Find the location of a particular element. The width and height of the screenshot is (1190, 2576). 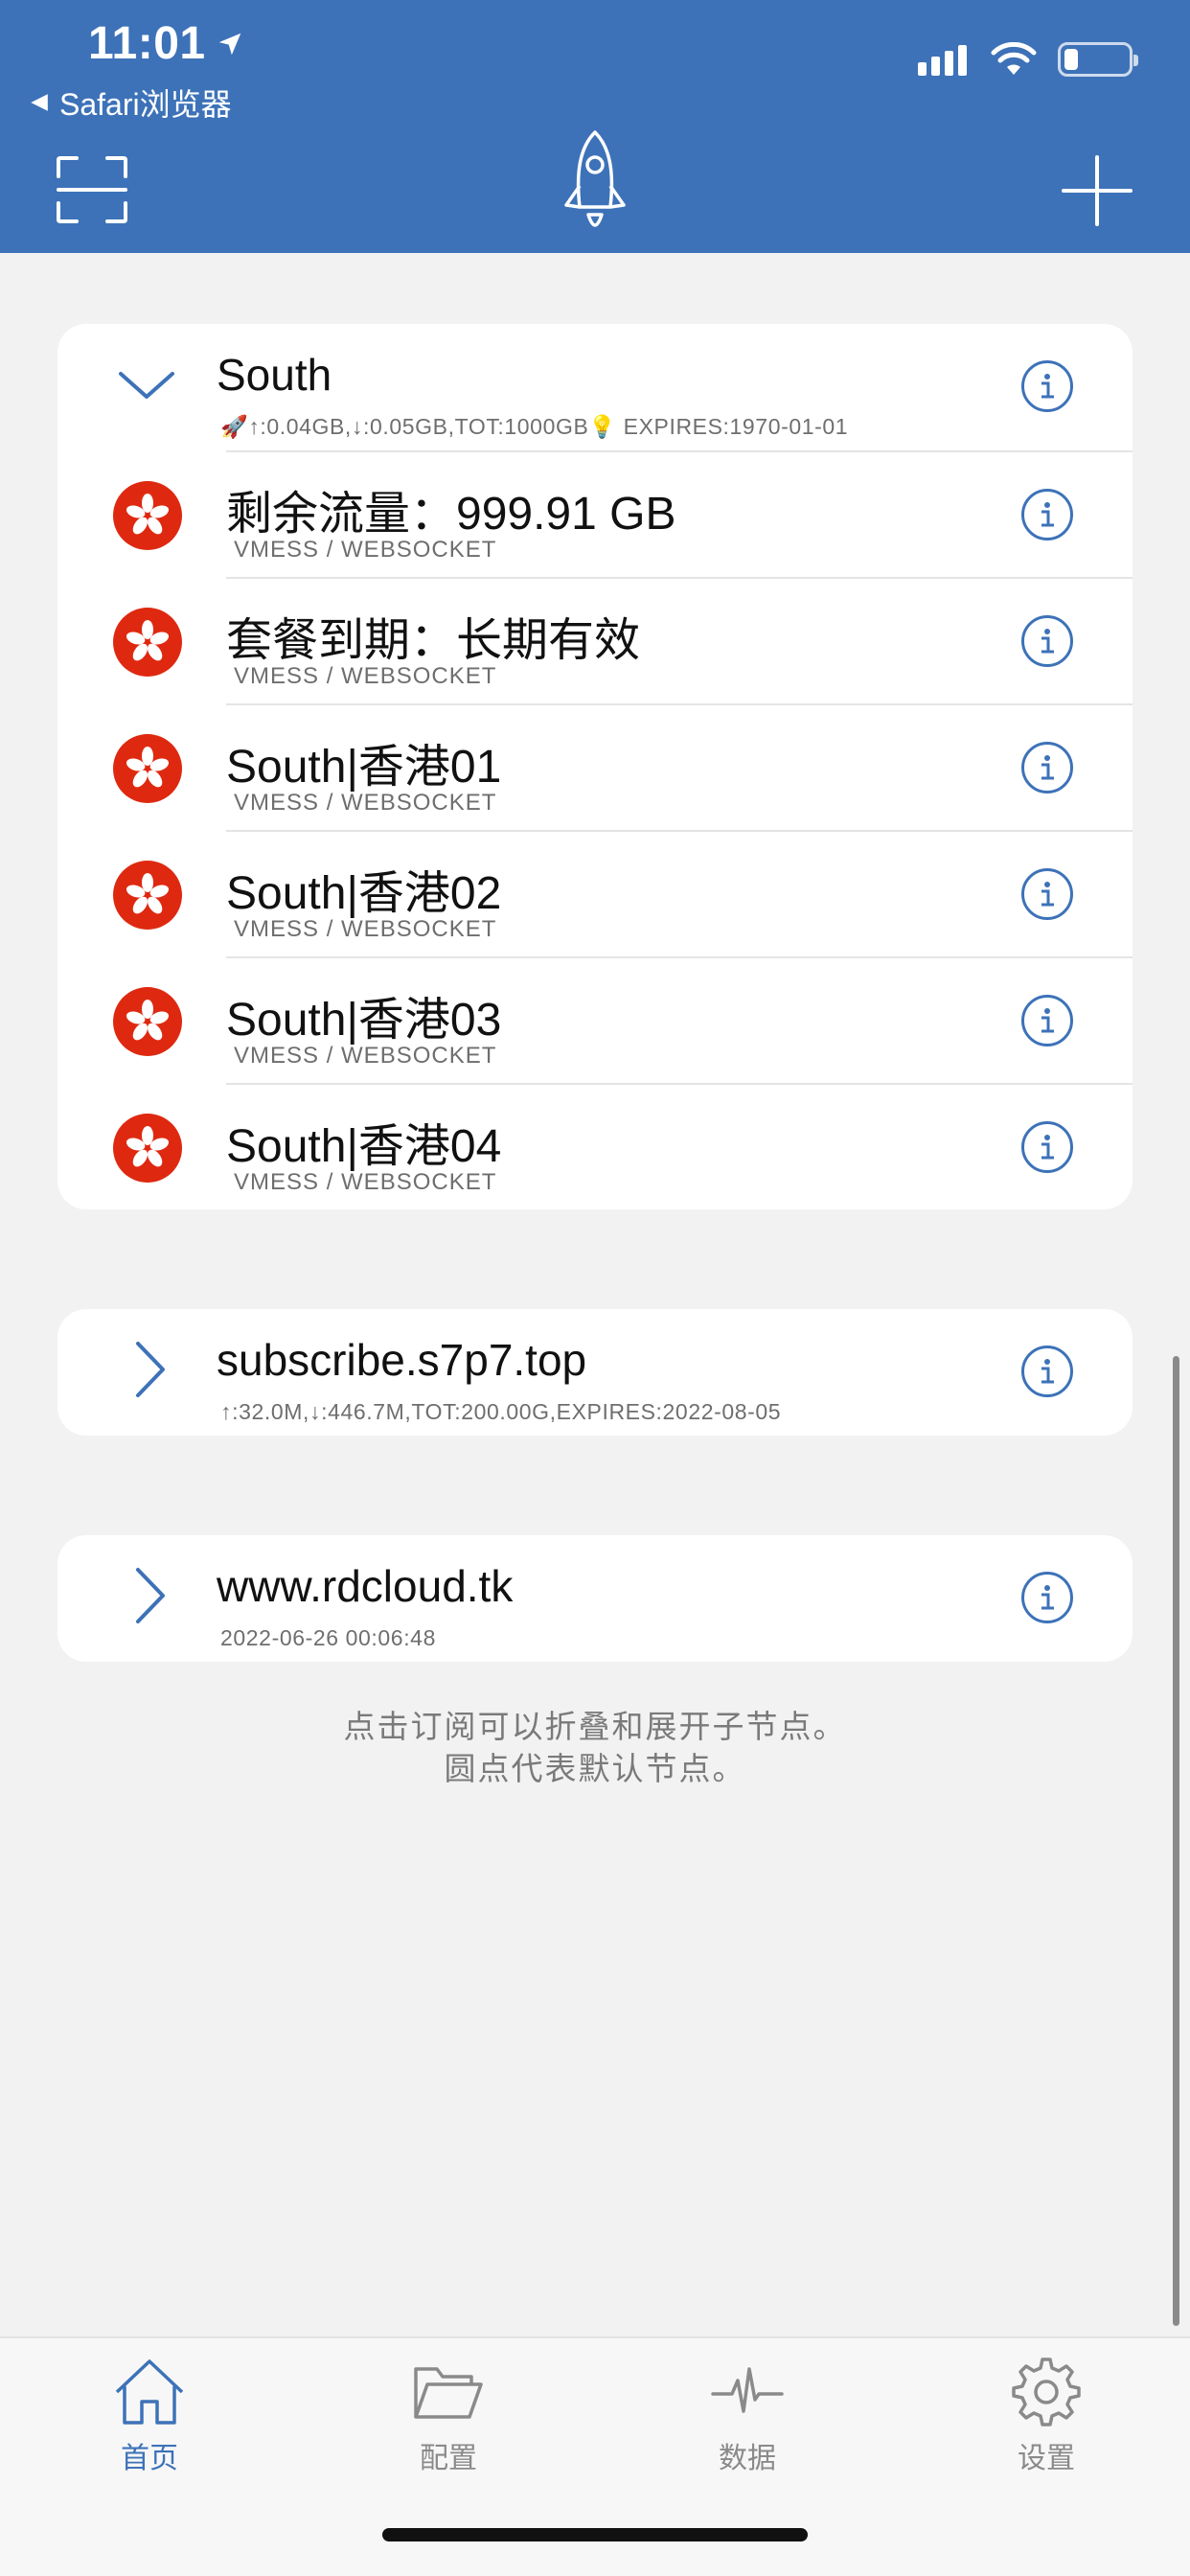

node-row: 套餐到期：长期有效 VMESS / WEBSOCKET is located at coordinates (595, 640).